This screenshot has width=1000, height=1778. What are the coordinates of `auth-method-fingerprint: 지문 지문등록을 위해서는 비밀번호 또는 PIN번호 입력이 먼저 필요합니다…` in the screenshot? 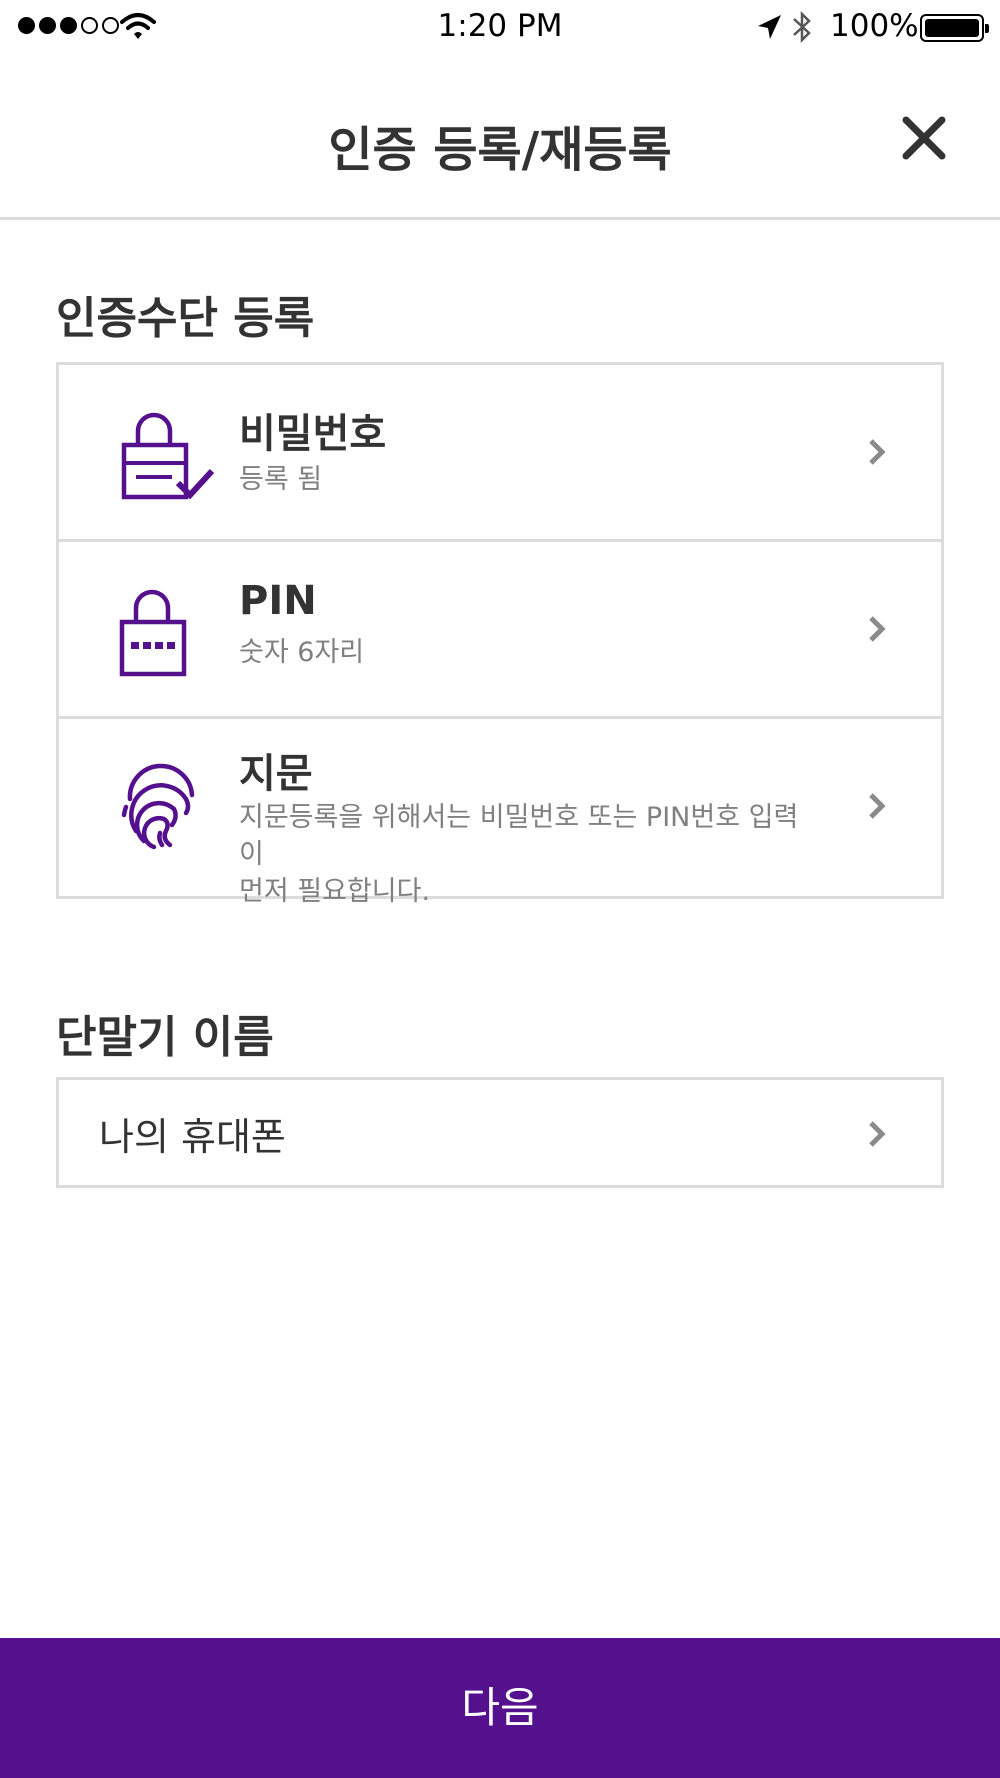 It's located at (500, 813).